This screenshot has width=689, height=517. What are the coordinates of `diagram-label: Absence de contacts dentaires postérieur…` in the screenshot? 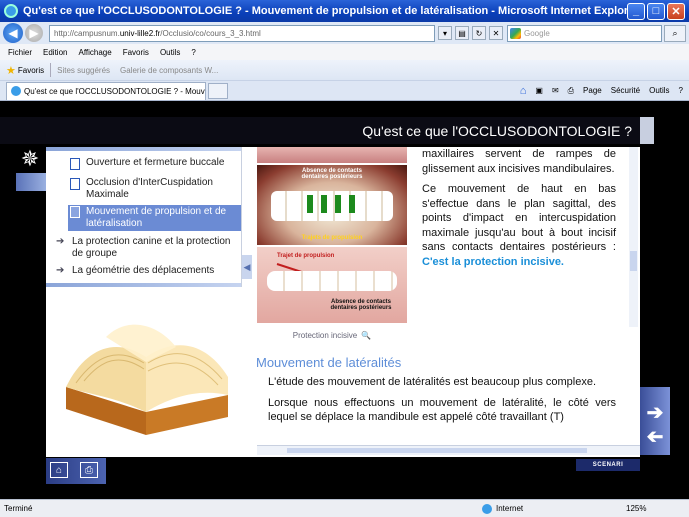 It's located at (361, 305).